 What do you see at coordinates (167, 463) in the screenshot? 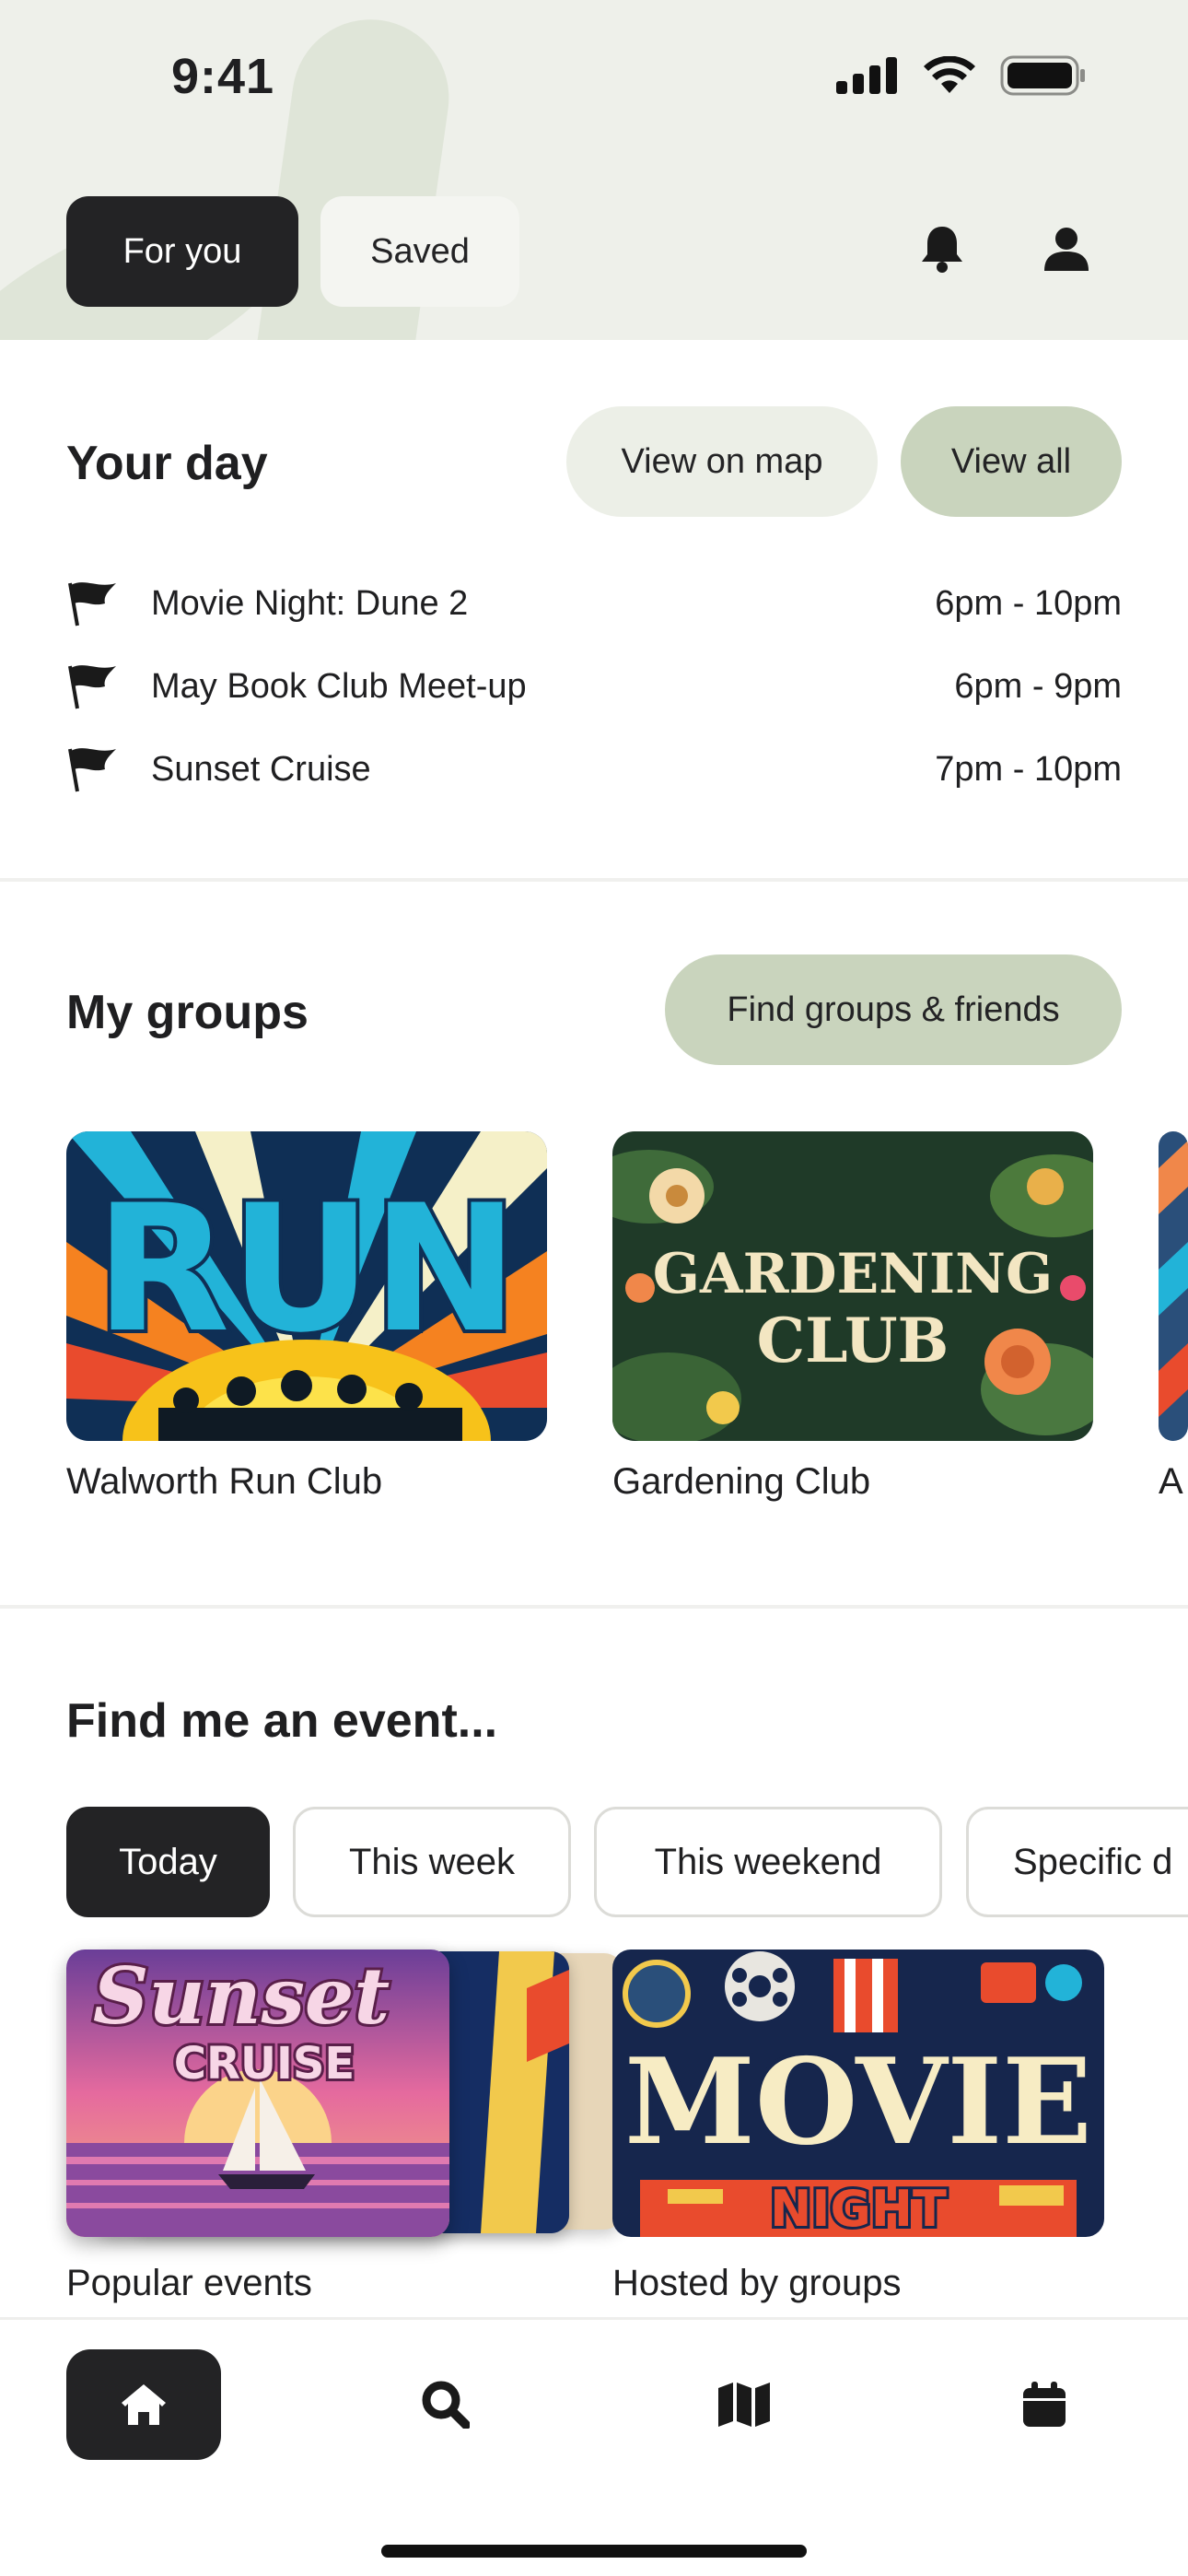
I see `your-day-title: Your day` at bounding box center [167, 463].